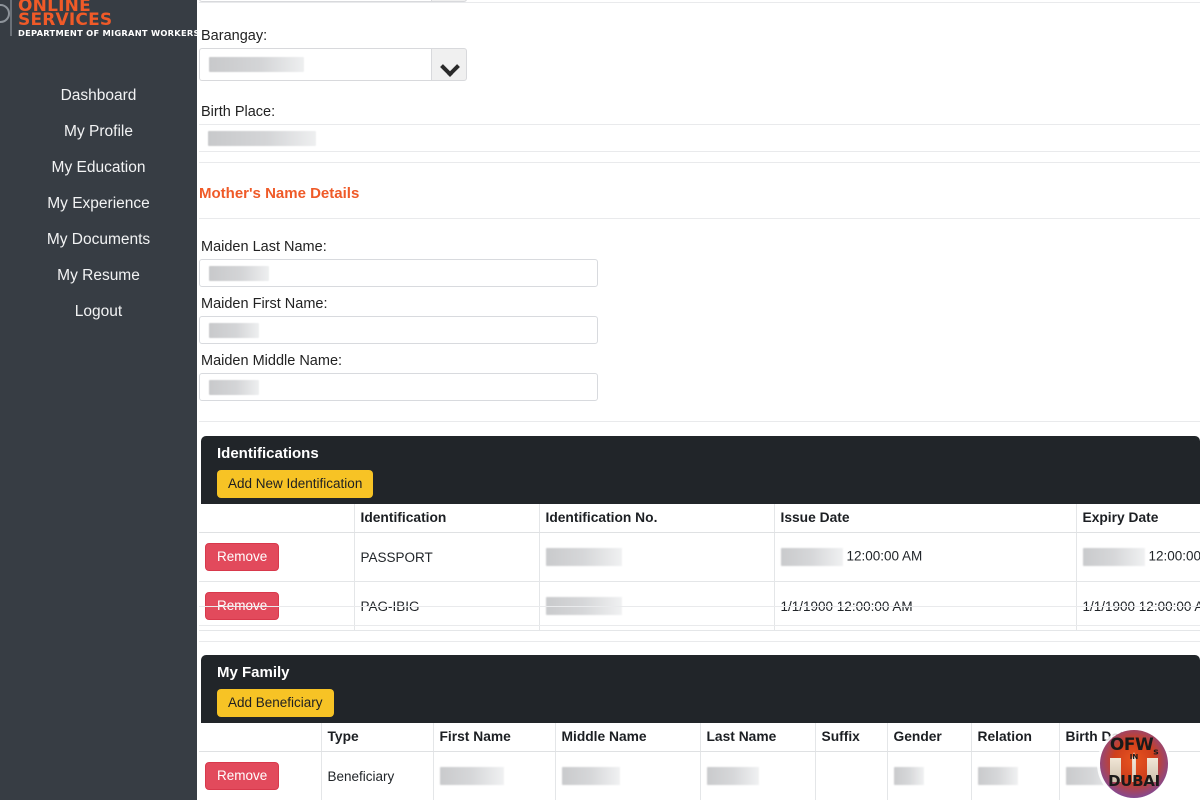 Image resolution: width=1200 pixels, height=800 pixels. Describe the element at coordinates (929, 737) in the screenshot. I see `fam-col-gender: Gender` at that location.